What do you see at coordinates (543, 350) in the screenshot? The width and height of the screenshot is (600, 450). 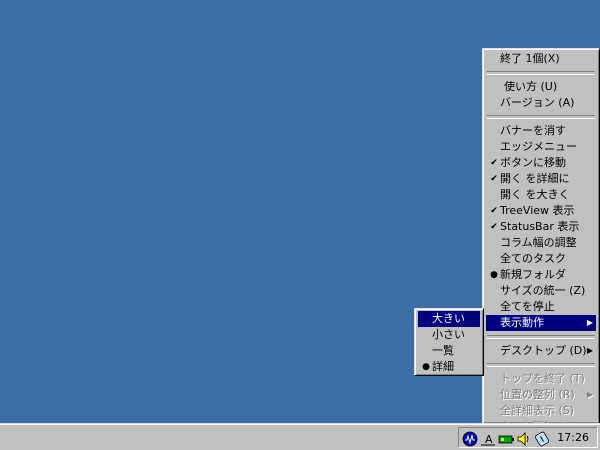 I see `menu-item-label: デスクトップ (D)` at bounding box center [543, 350].